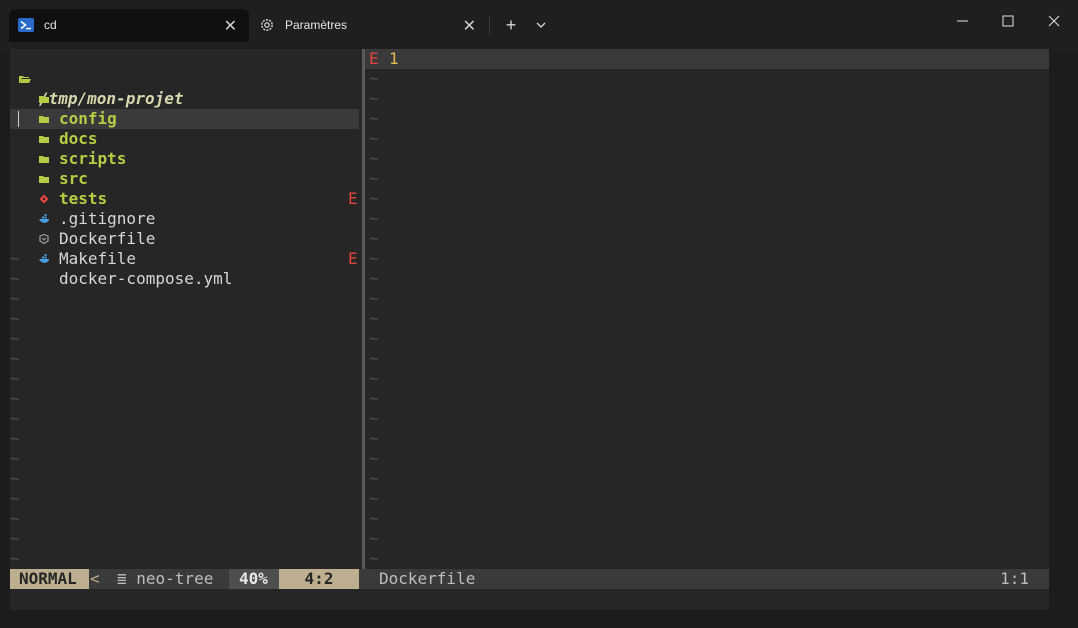  I want to click on tree-item-makefile: Makefile, so click(184, 238).